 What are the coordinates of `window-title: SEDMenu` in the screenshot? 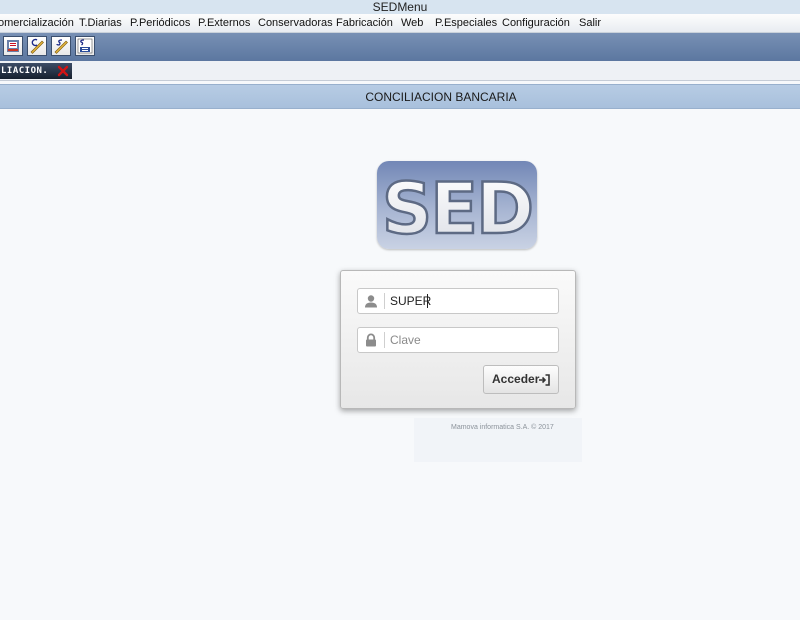 It's located at (400, 7).